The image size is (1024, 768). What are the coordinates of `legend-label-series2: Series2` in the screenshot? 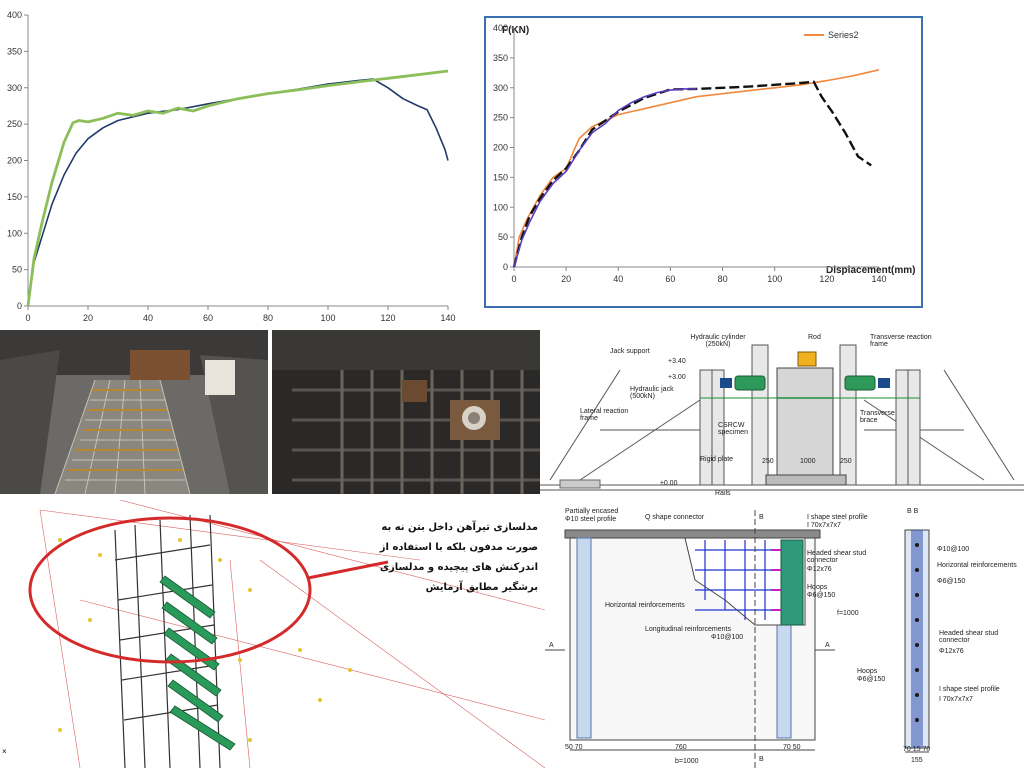 It's located at (843, 35).